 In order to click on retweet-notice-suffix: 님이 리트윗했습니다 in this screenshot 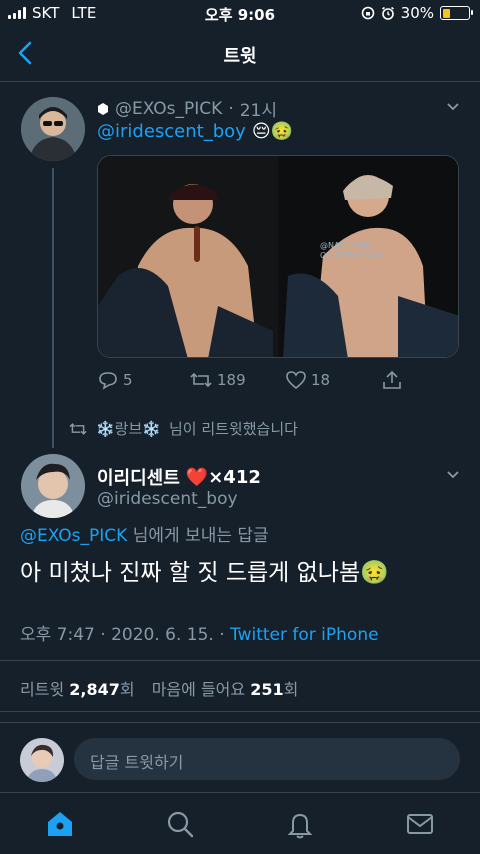, I will do `click(233, 429)`.